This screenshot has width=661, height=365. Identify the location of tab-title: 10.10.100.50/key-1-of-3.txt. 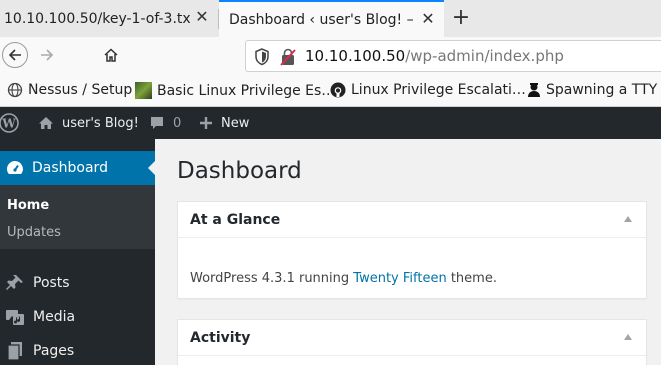
(97, 18).